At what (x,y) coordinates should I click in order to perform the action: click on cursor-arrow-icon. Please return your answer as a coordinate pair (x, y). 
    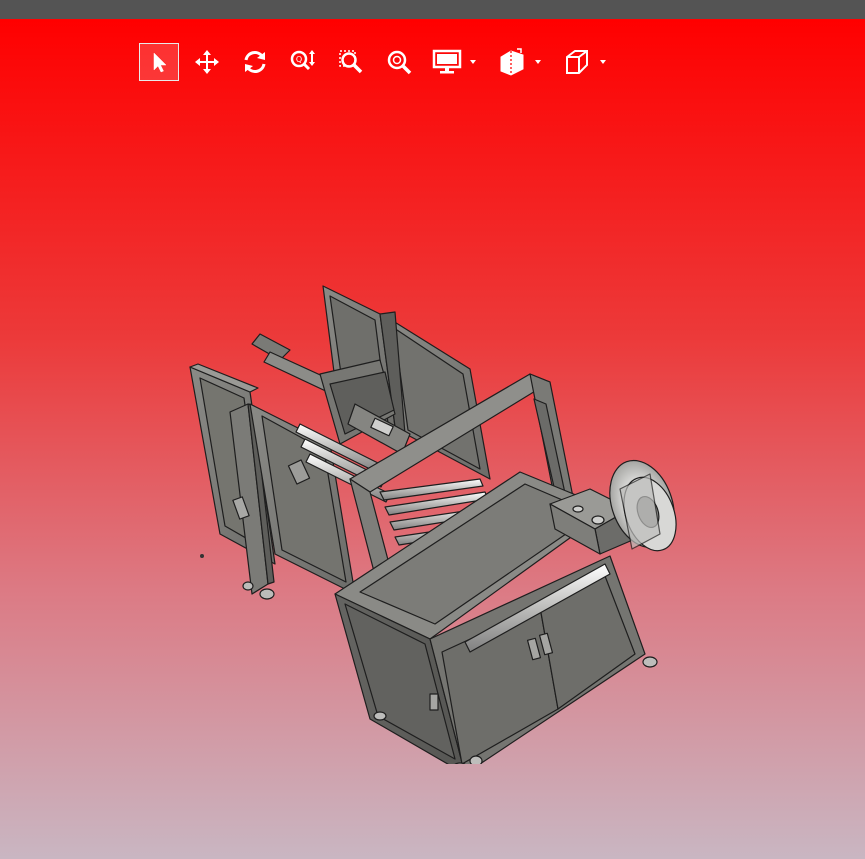
    Looking at the image, I should click on (160, 62).